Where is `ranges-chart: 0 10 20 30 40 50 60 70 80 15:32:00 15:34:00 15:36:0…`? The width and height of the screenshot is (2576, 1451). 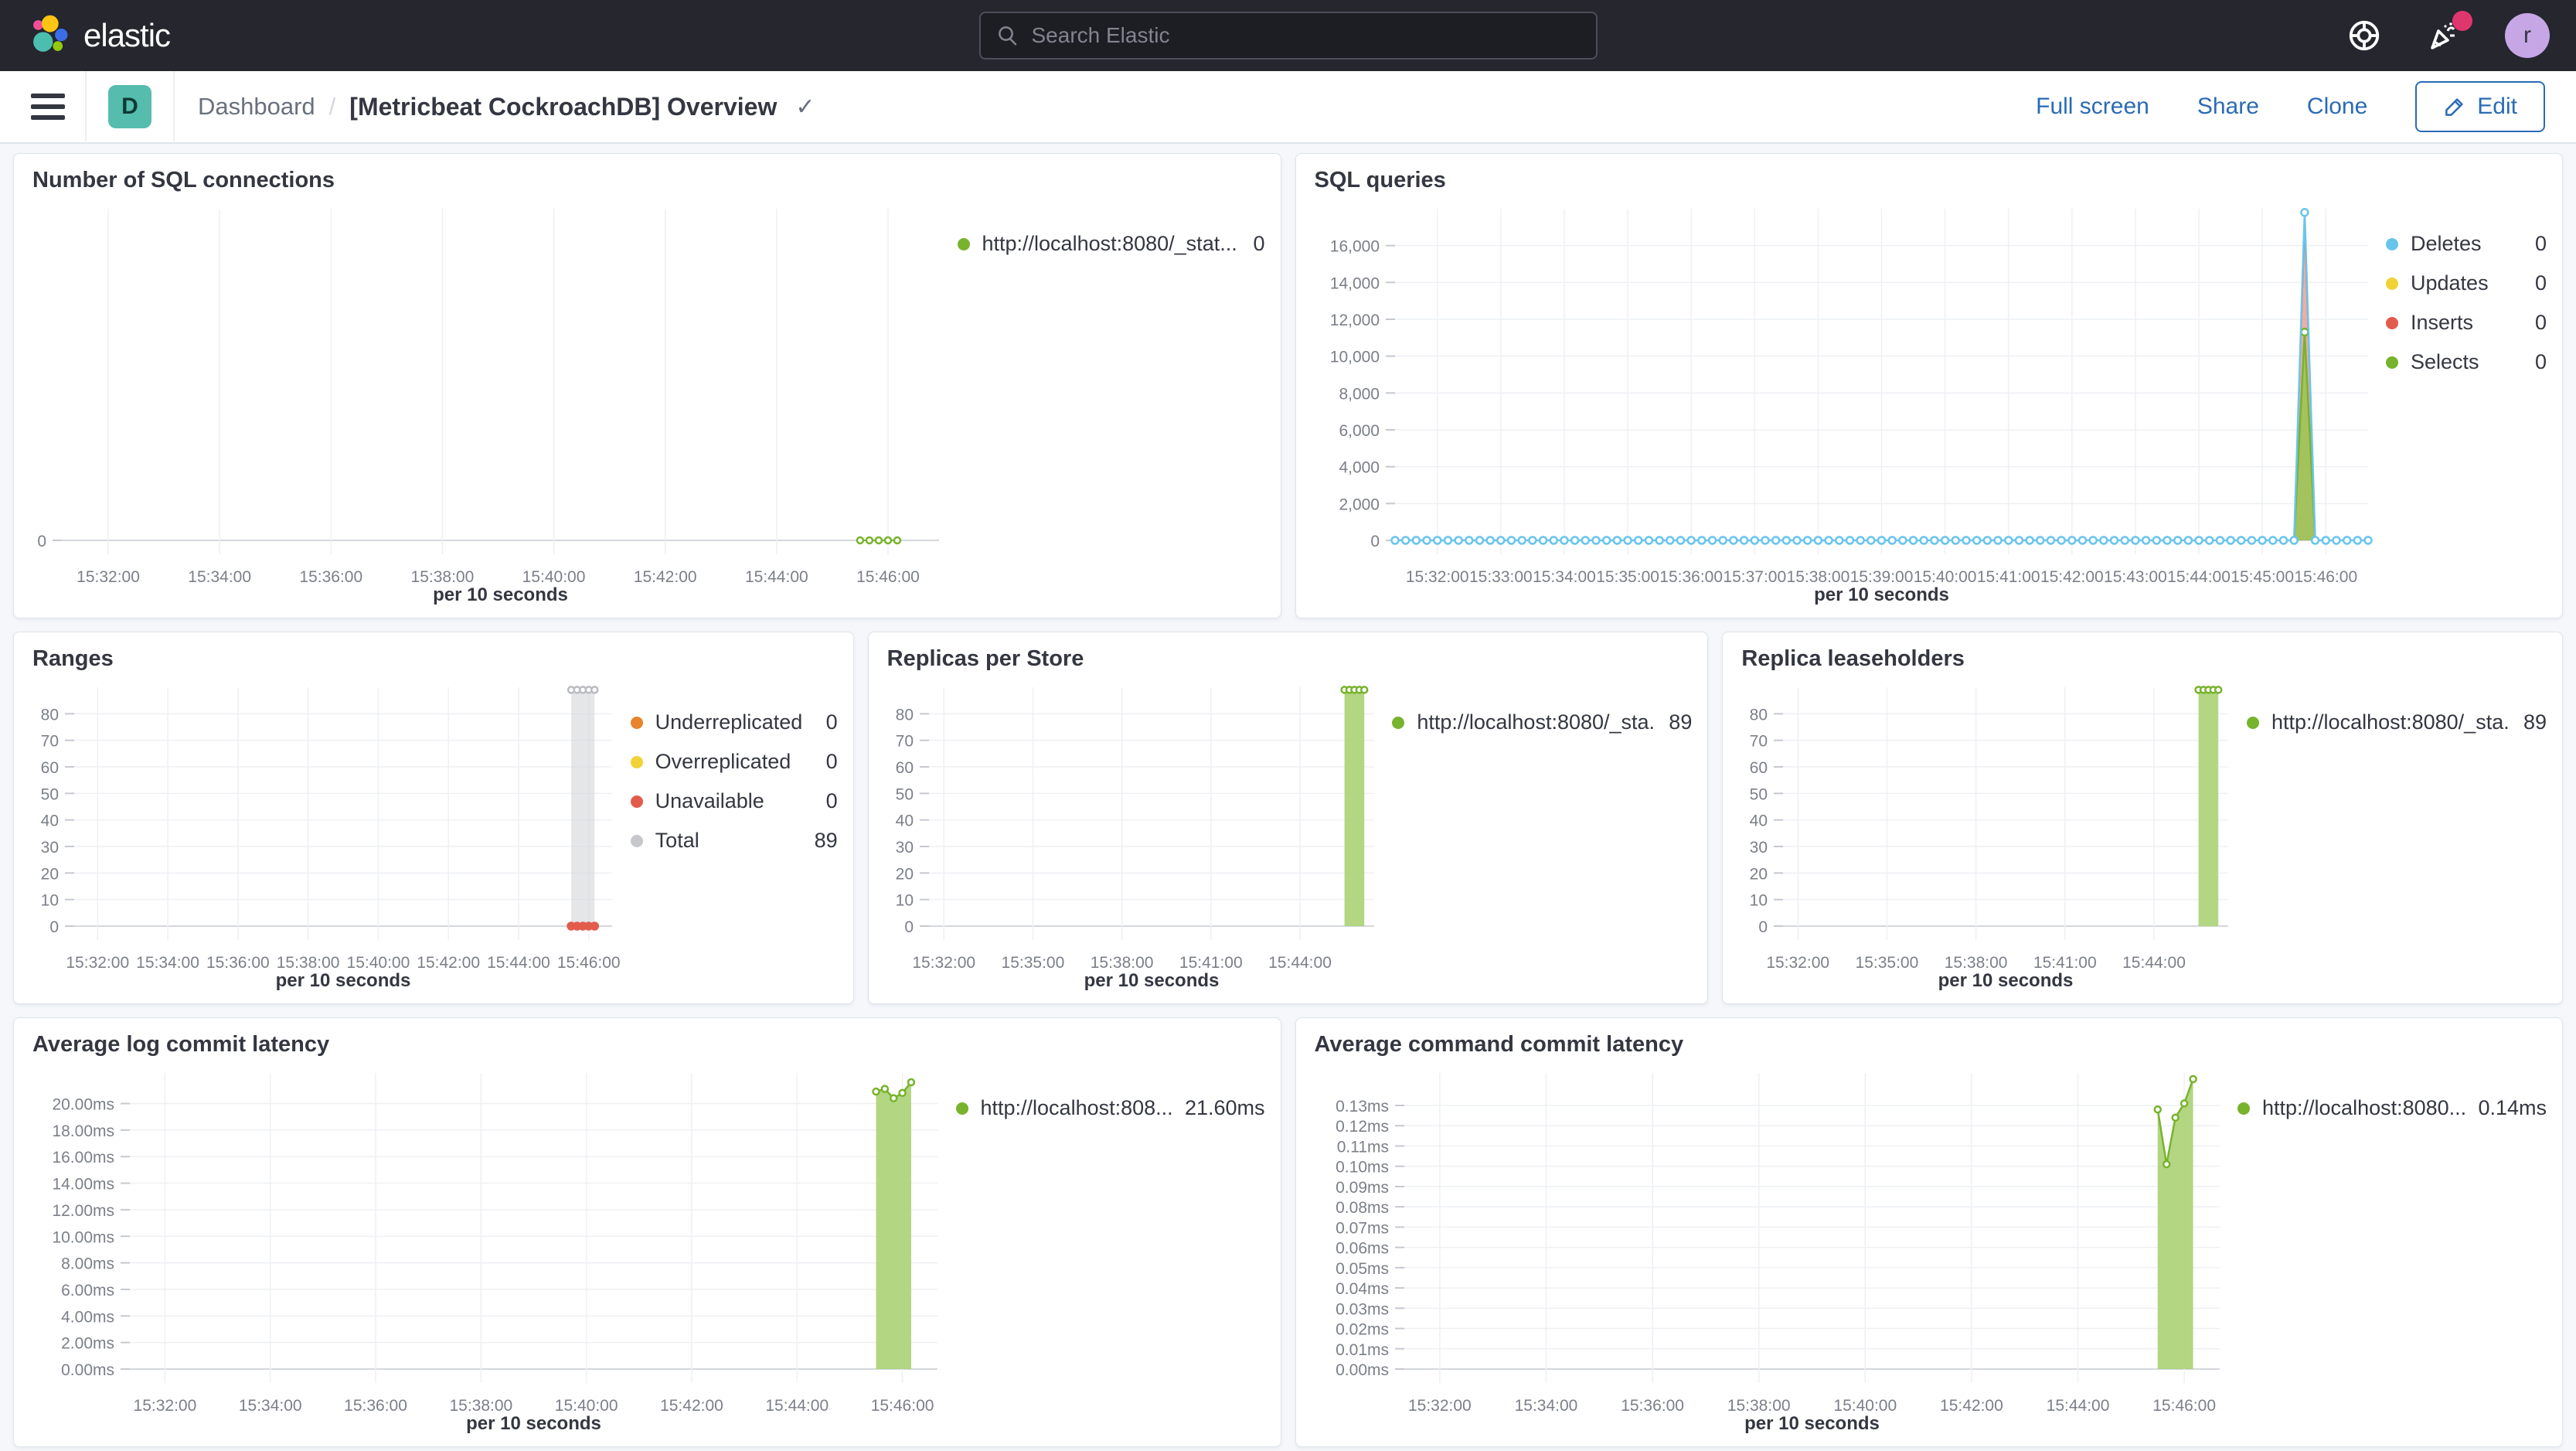 ranges-chart: 0 10 20 30 40 50 60 70 80 15:32:00 15:34:00 15:36:0… is located at coordinates (322, 836).